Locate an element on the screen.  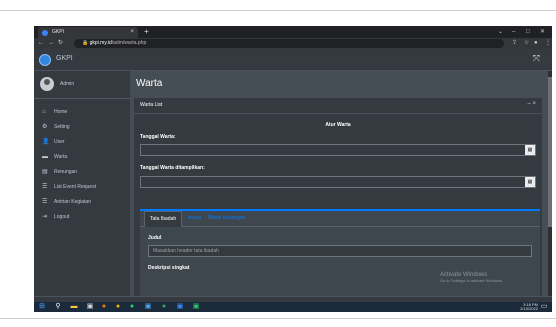
tab-tata-ibadah: Tata Ibadah is located at coordinates (163, 219).